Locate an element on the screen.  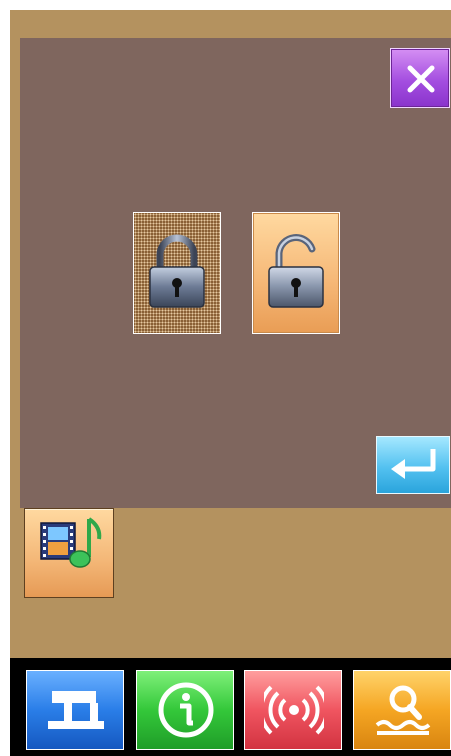
unlock-button is located at coordinates (296, 273).